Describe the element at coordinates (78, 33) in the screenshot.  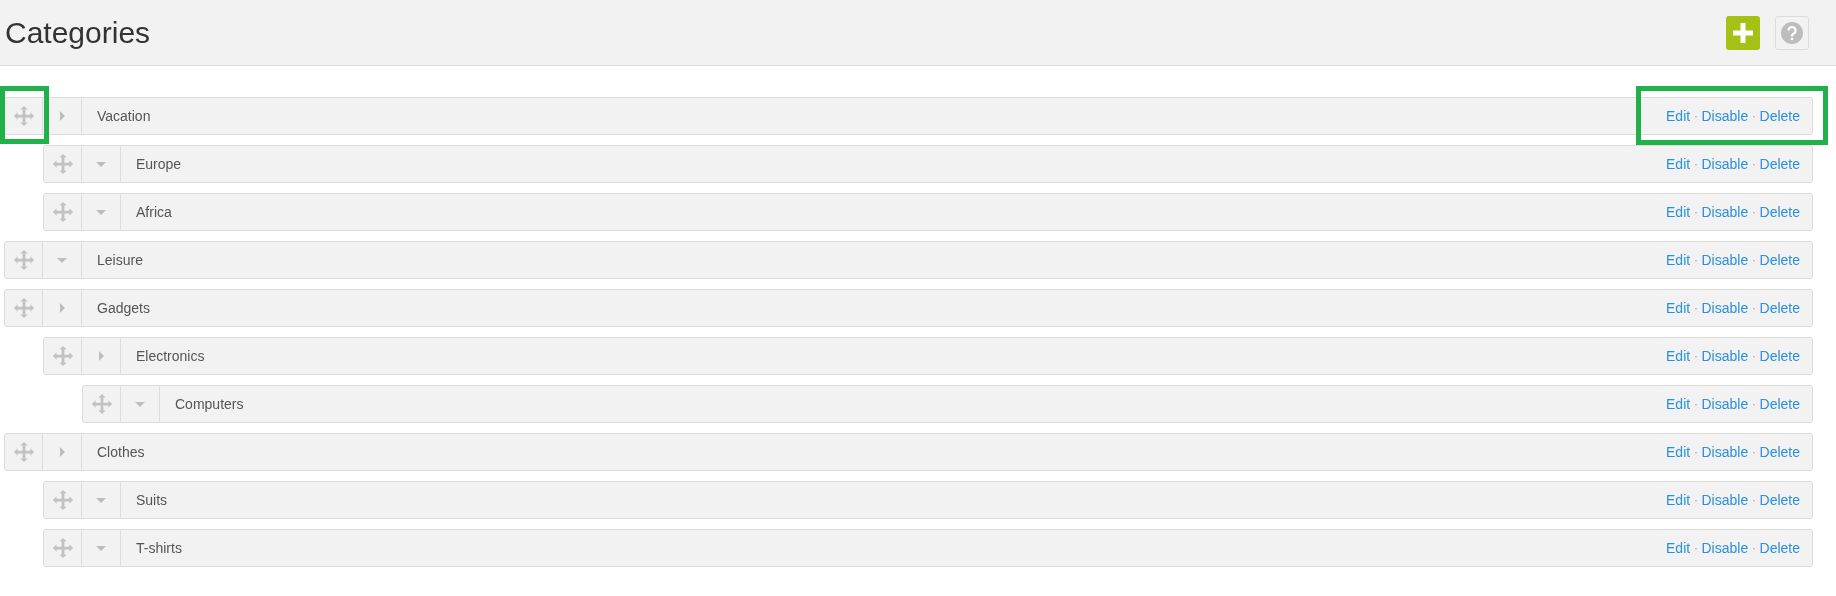
I see `page-title: Categories` at that location.